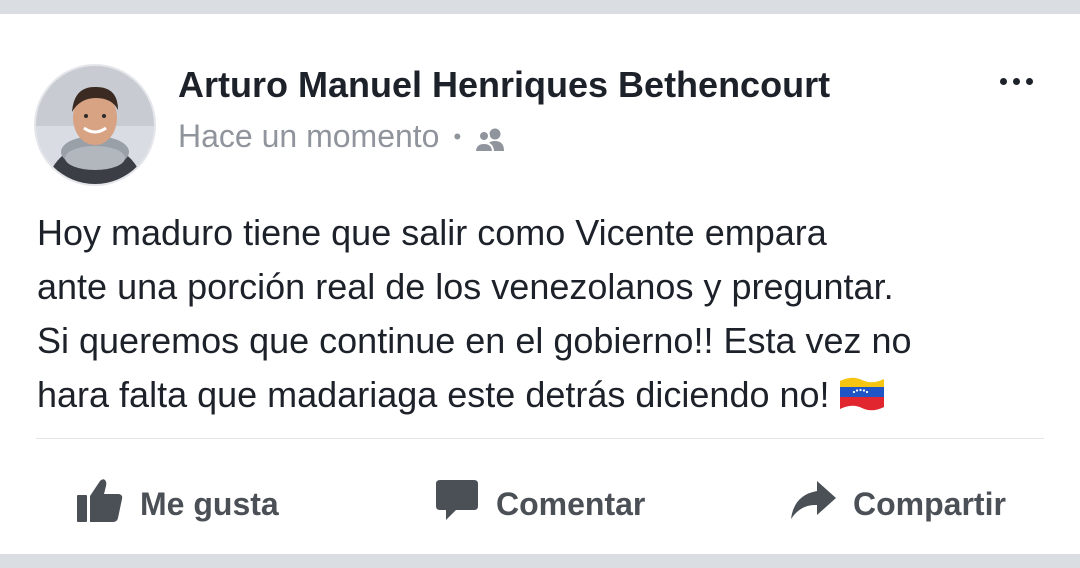  What do you see at coordinates (457, 504) in the screenshot?
I see `comment-icon` at bounding box center [457, 504].